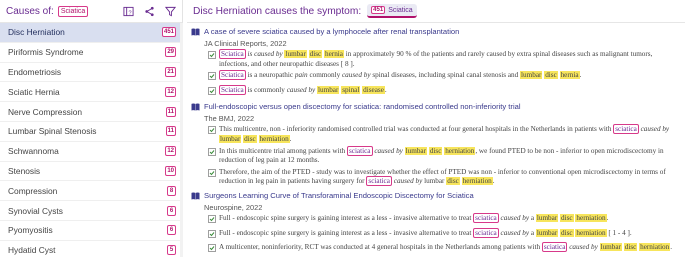 The width and height of the screenshot is (685, 257). What do you see at coordinates (301, 75) in the screenshot?
I see `relation-phrase: pain` at bounding box center [301, 75].